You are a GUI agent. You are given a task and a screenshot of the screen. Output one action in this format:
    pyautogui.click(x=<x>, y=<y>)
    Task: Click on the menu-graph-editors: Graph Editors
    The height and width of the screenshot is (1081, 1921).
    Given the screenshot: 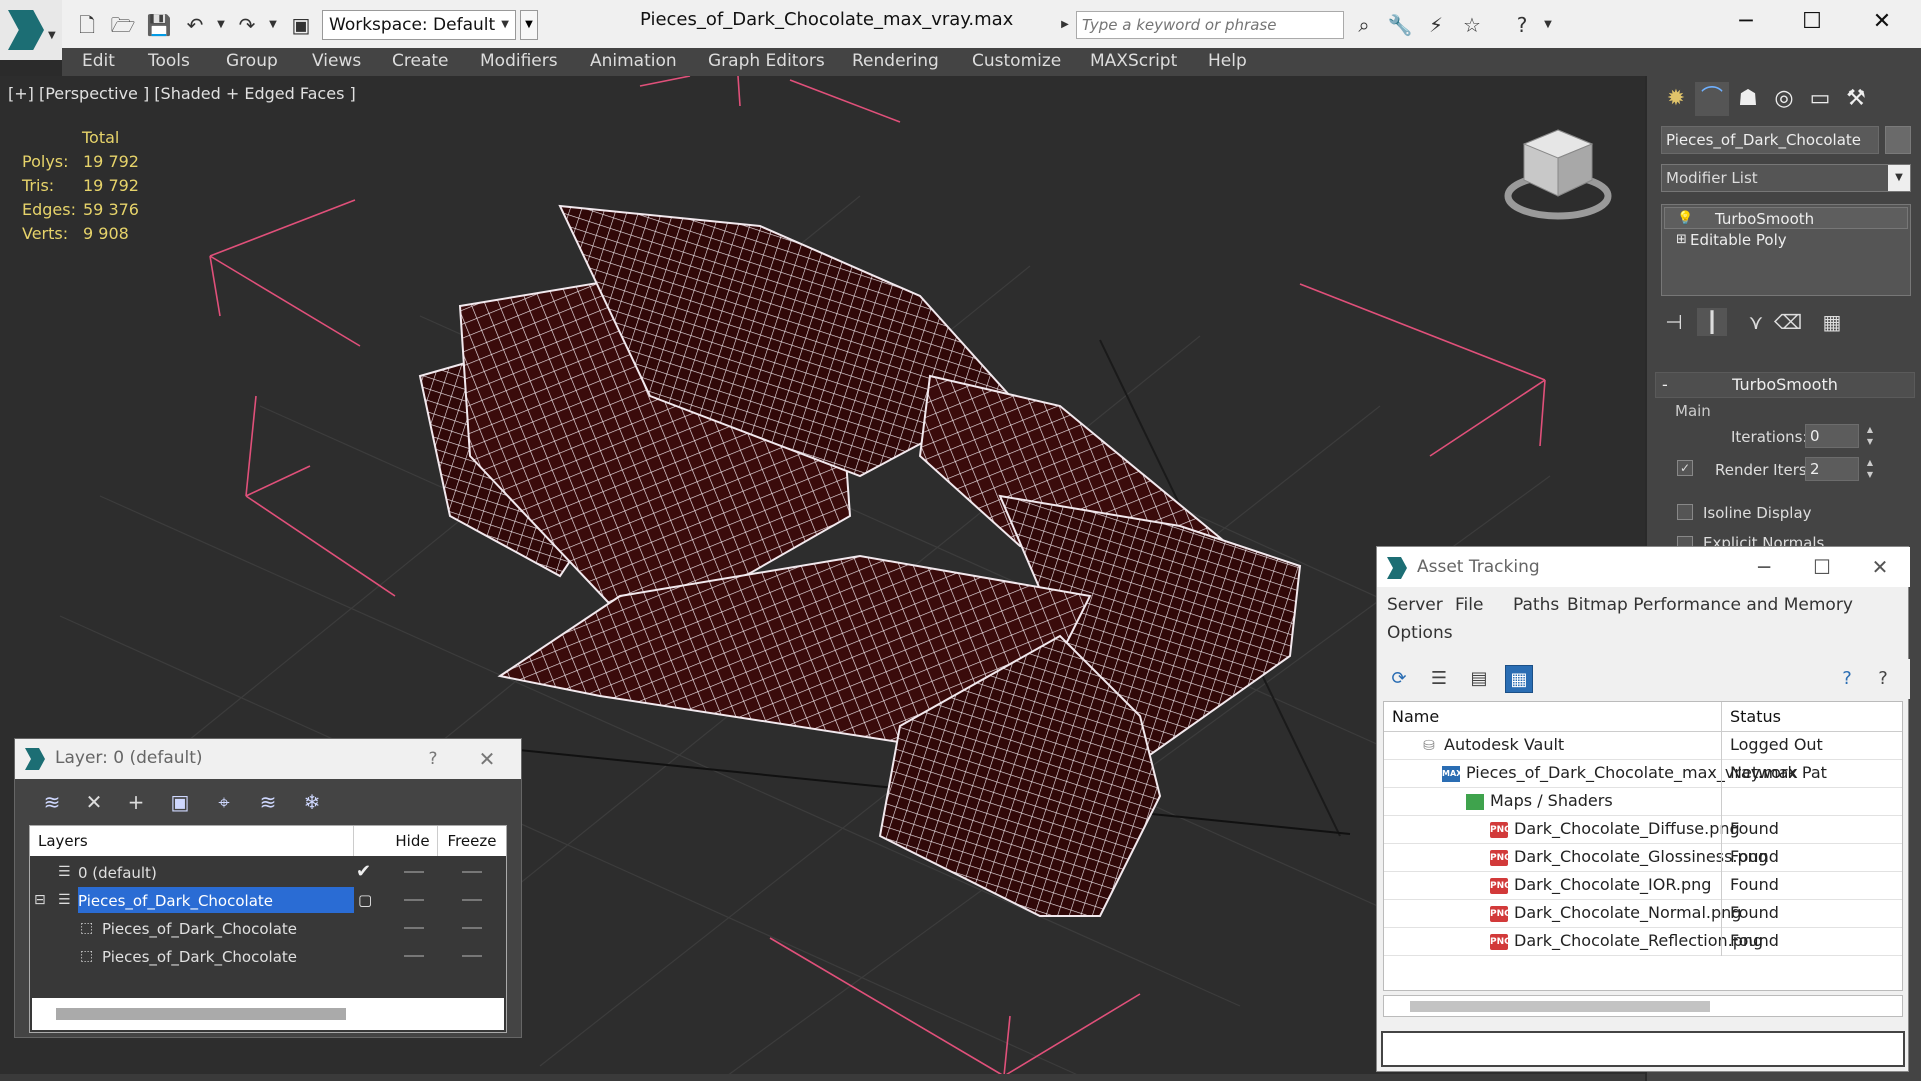 What is the action you would take?
    pyautogui.click(x=766, y=61)
    